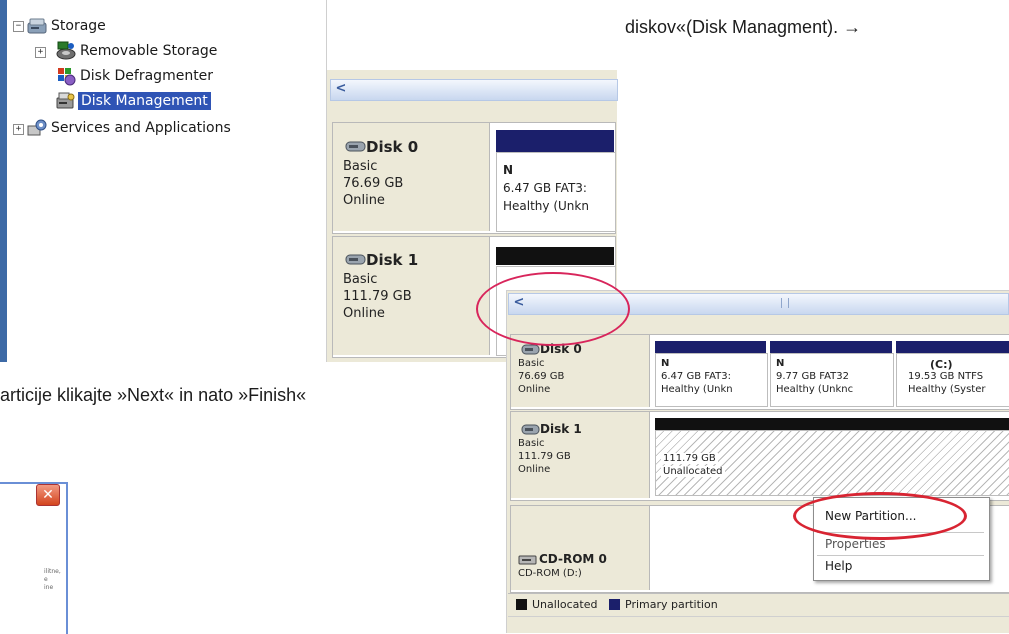 The image size is (1009, 634). Describe the element at coordinates (78, 26) in the screenshot. I see `tree-item-storage: Storage` at that location.